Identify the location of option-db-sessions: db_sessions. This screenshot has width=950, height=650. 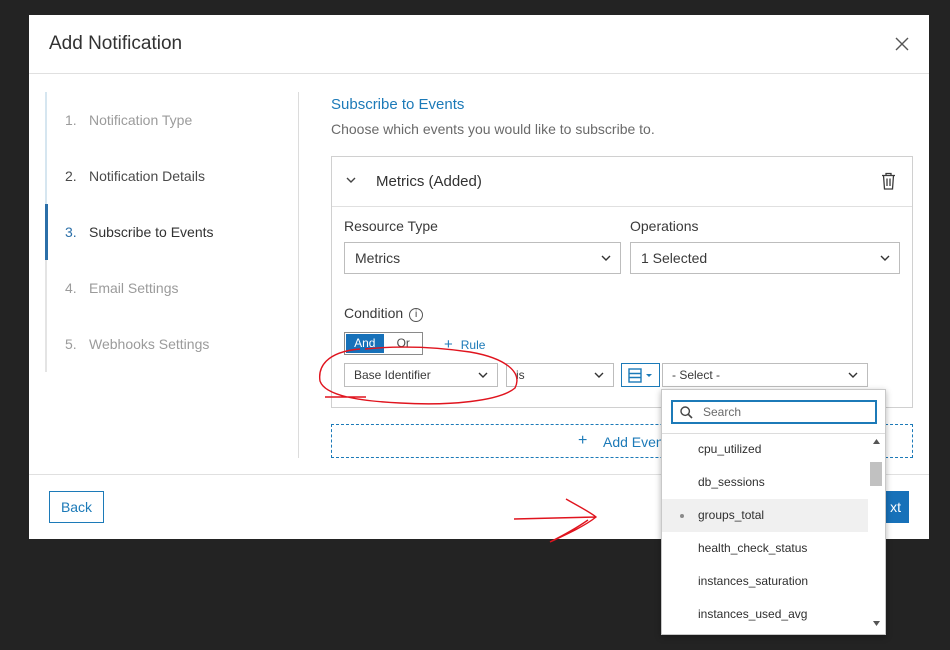
(765, 482).